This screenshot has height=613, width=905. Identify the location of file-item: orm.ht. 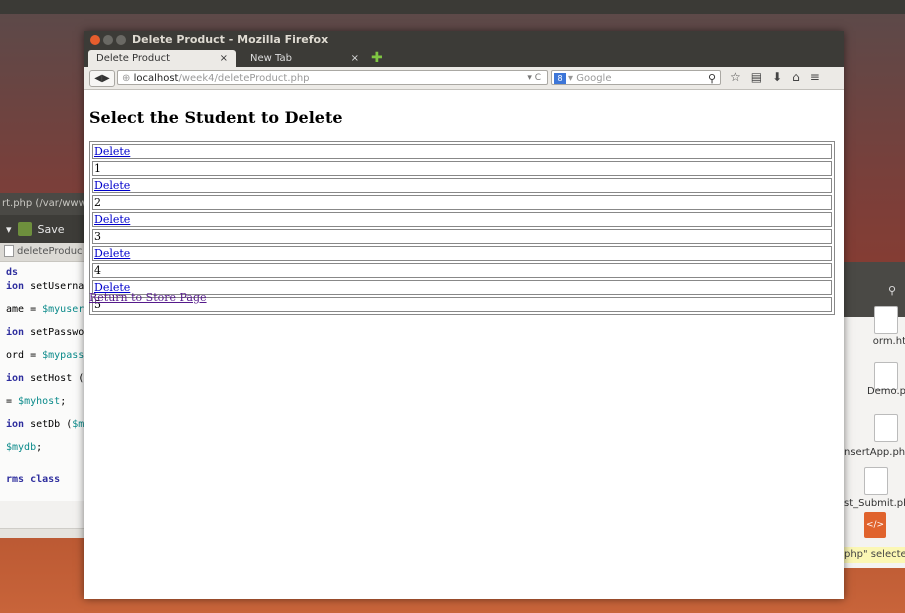
(874, 341).